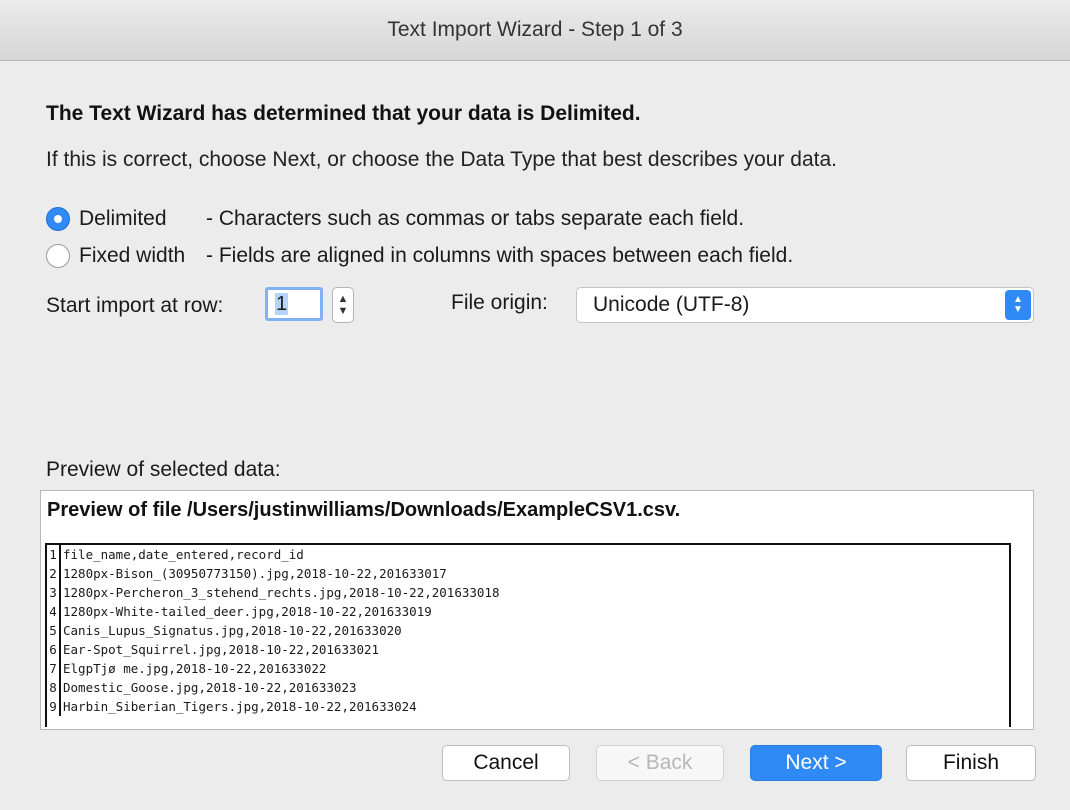 This screenshot has height=810, width=1070. What do you see at coordinates (294, 304) in the screenshot?
I see `start-row-input: 1` at bounding box center [294, 304].